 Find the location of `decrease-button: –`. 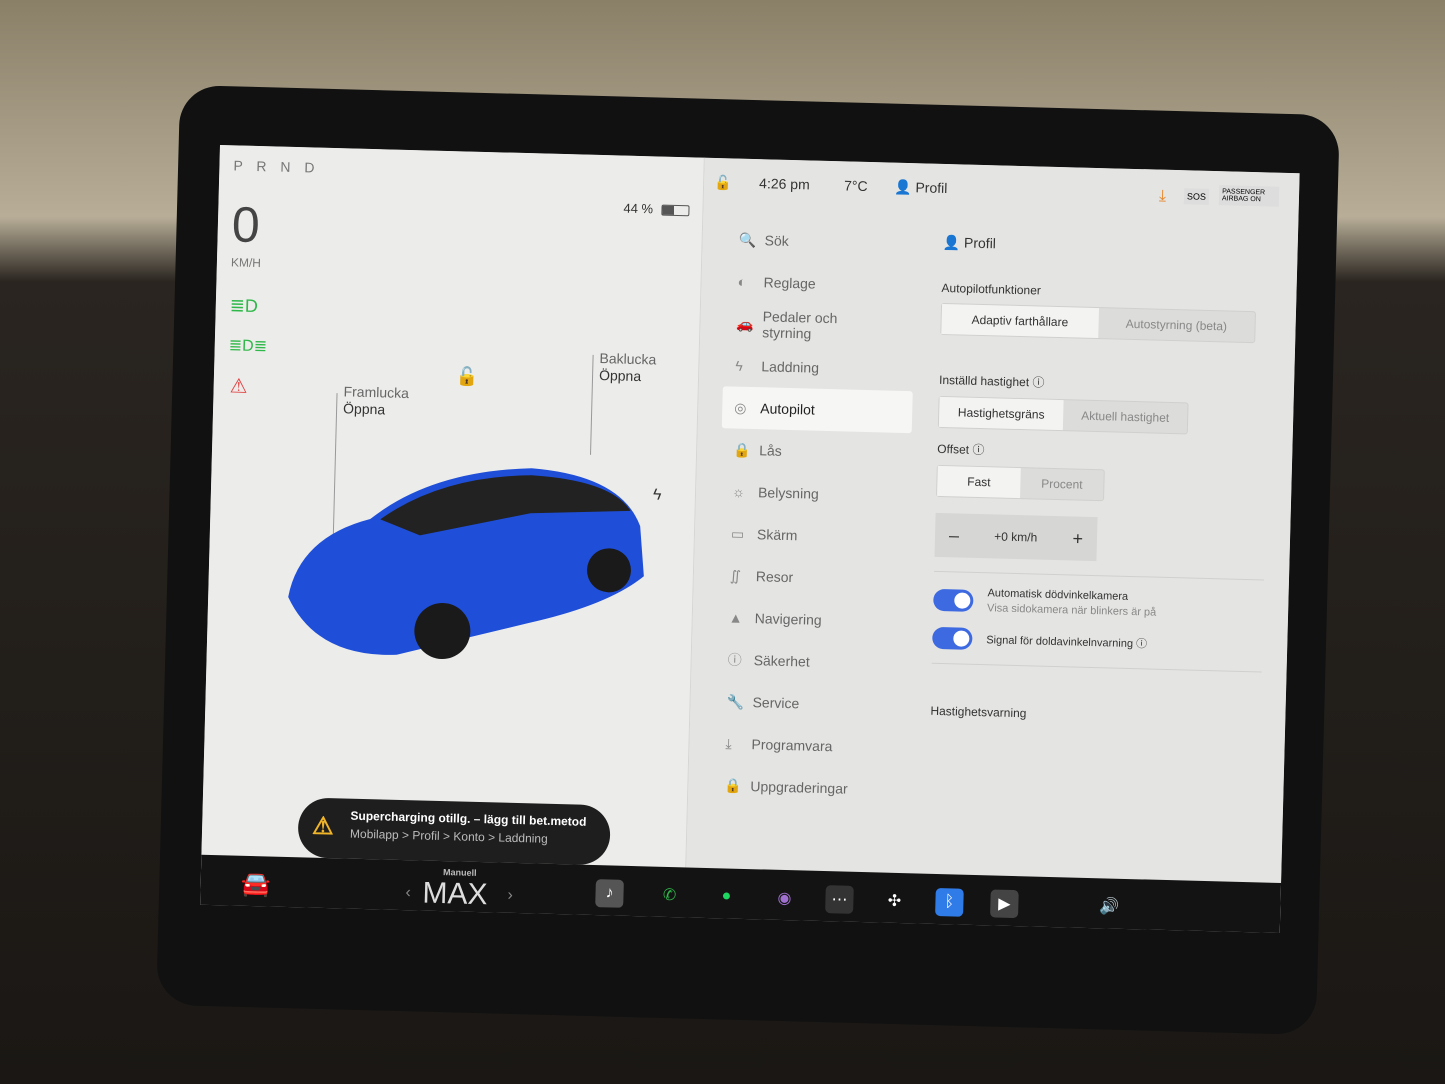

decrease-button: – is located at coordinates (954, 535).